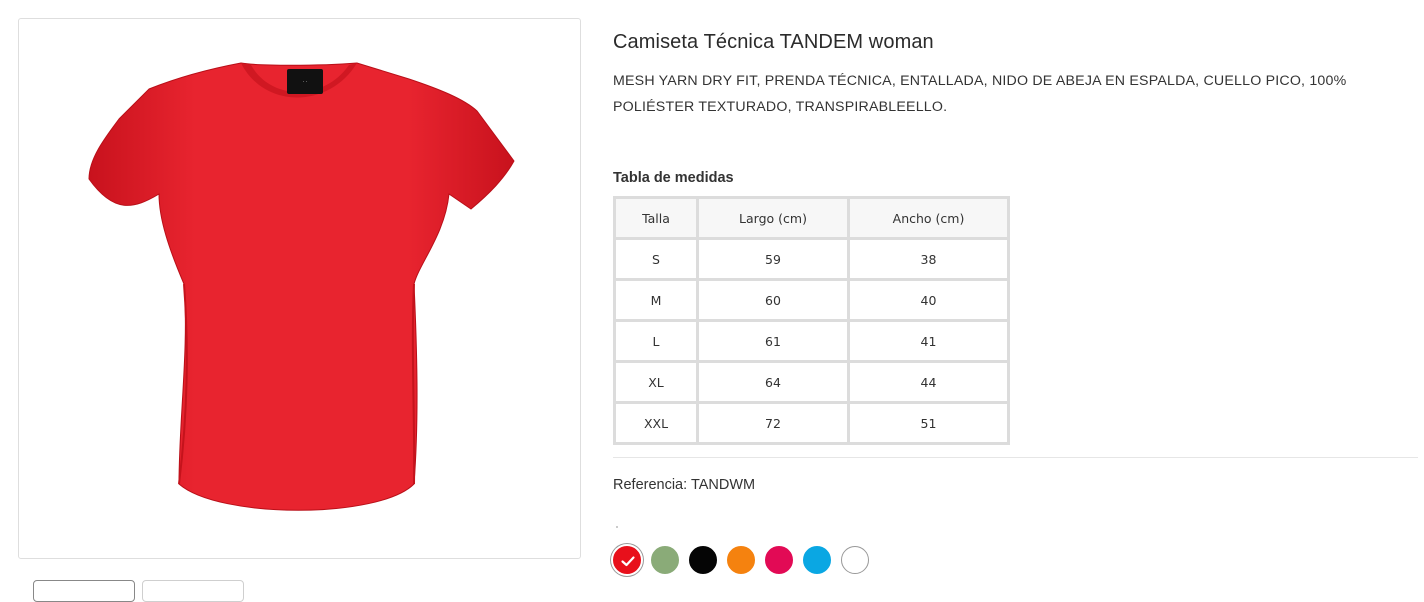 The image size is (1424, 602). Describe the element at coordinates (773, 218) in the screenshot. I see `column-header-largo: Largo (cm)` at that location.